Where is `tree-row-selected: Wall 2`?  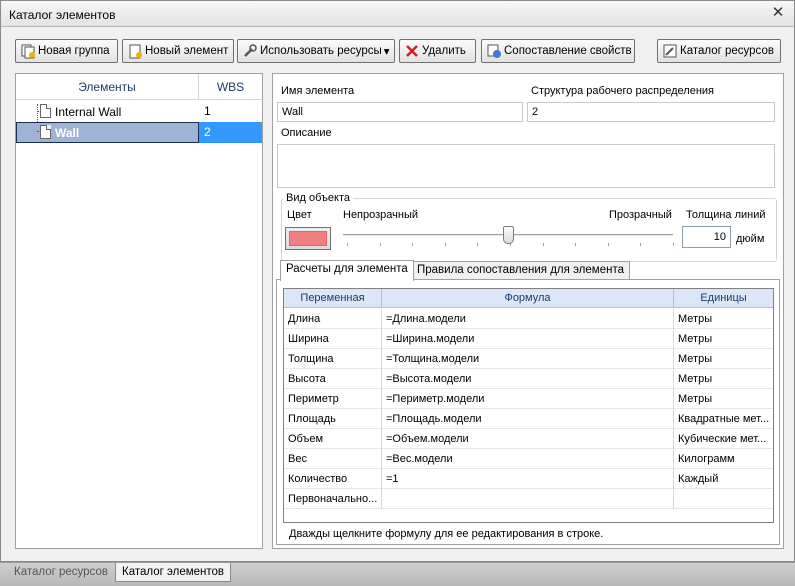
tree-row-selected: Wall 2 is located at coordinates (139, 132).